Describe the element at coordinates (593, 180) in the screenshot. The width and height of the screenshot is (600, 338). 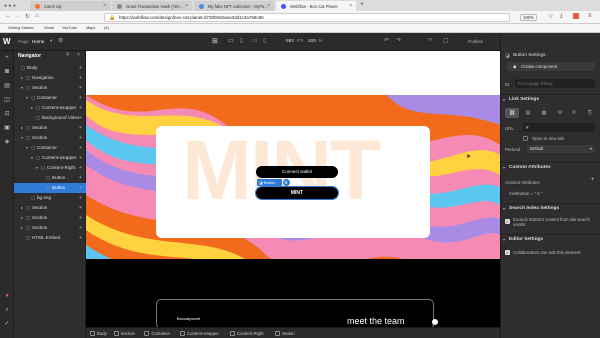
I see `add-attribute-icon: +` at that location.